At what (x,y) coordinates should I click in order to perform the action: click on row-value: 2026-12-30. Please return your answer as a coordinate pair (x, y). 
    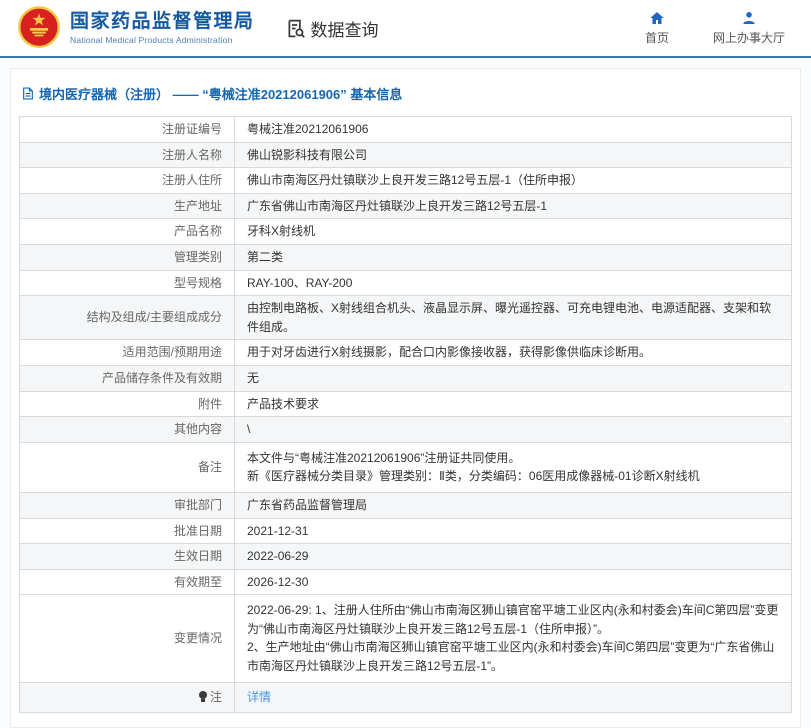
    Looking at the image, I should click on (513, 582).